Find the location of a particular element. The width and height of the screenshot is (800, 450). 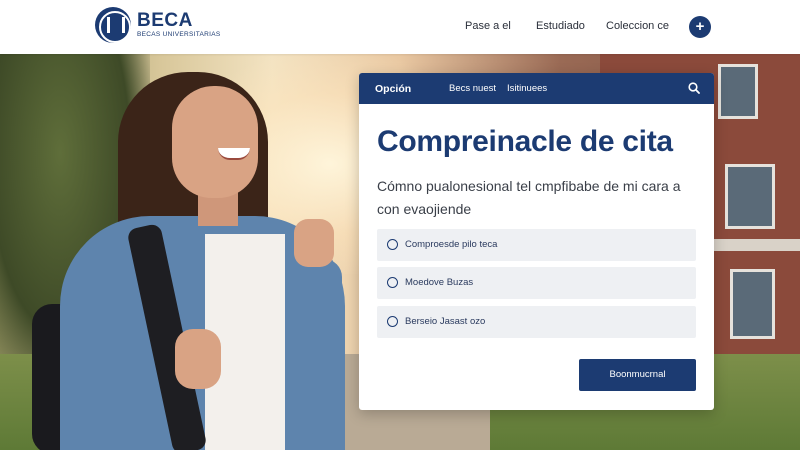

logo-text: BECA BECAS UNIVERSITARIAS is located at coordinates (179, 25).